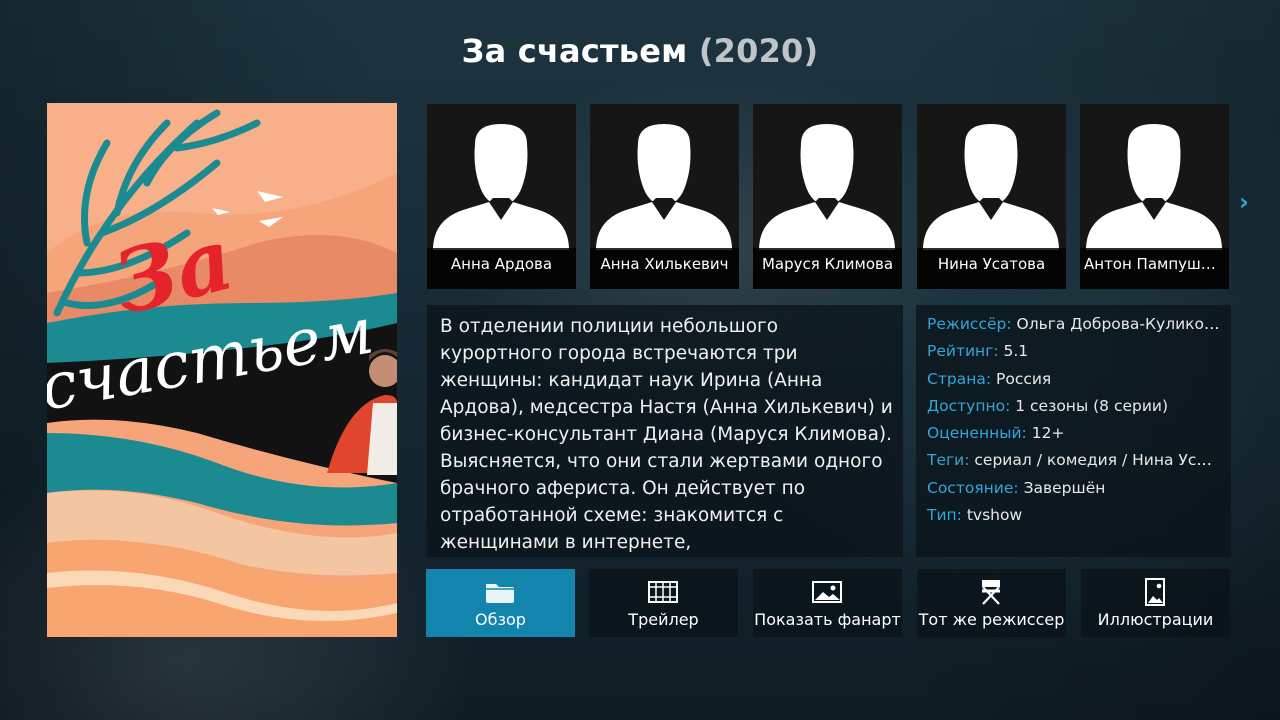 The image size is (1280, 720). What do you see at coordinates (991, 268) in the screenshot?
I see `cast-name: Нина Усатова` at bounding box center [991, 268].